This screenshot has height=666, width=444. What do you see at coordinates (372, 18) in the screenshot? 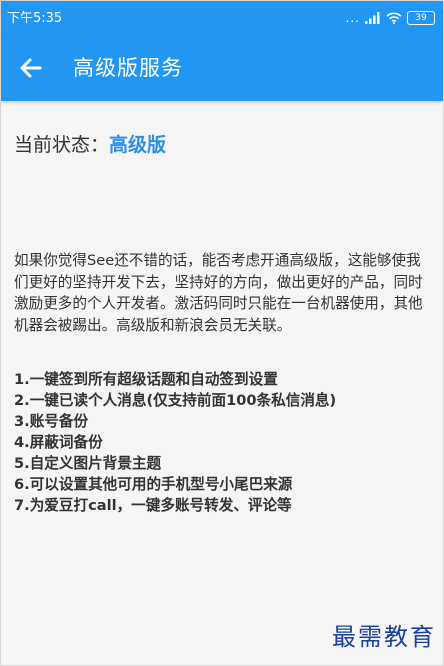
I see `signal-icon` at bounding box center [372, 18].